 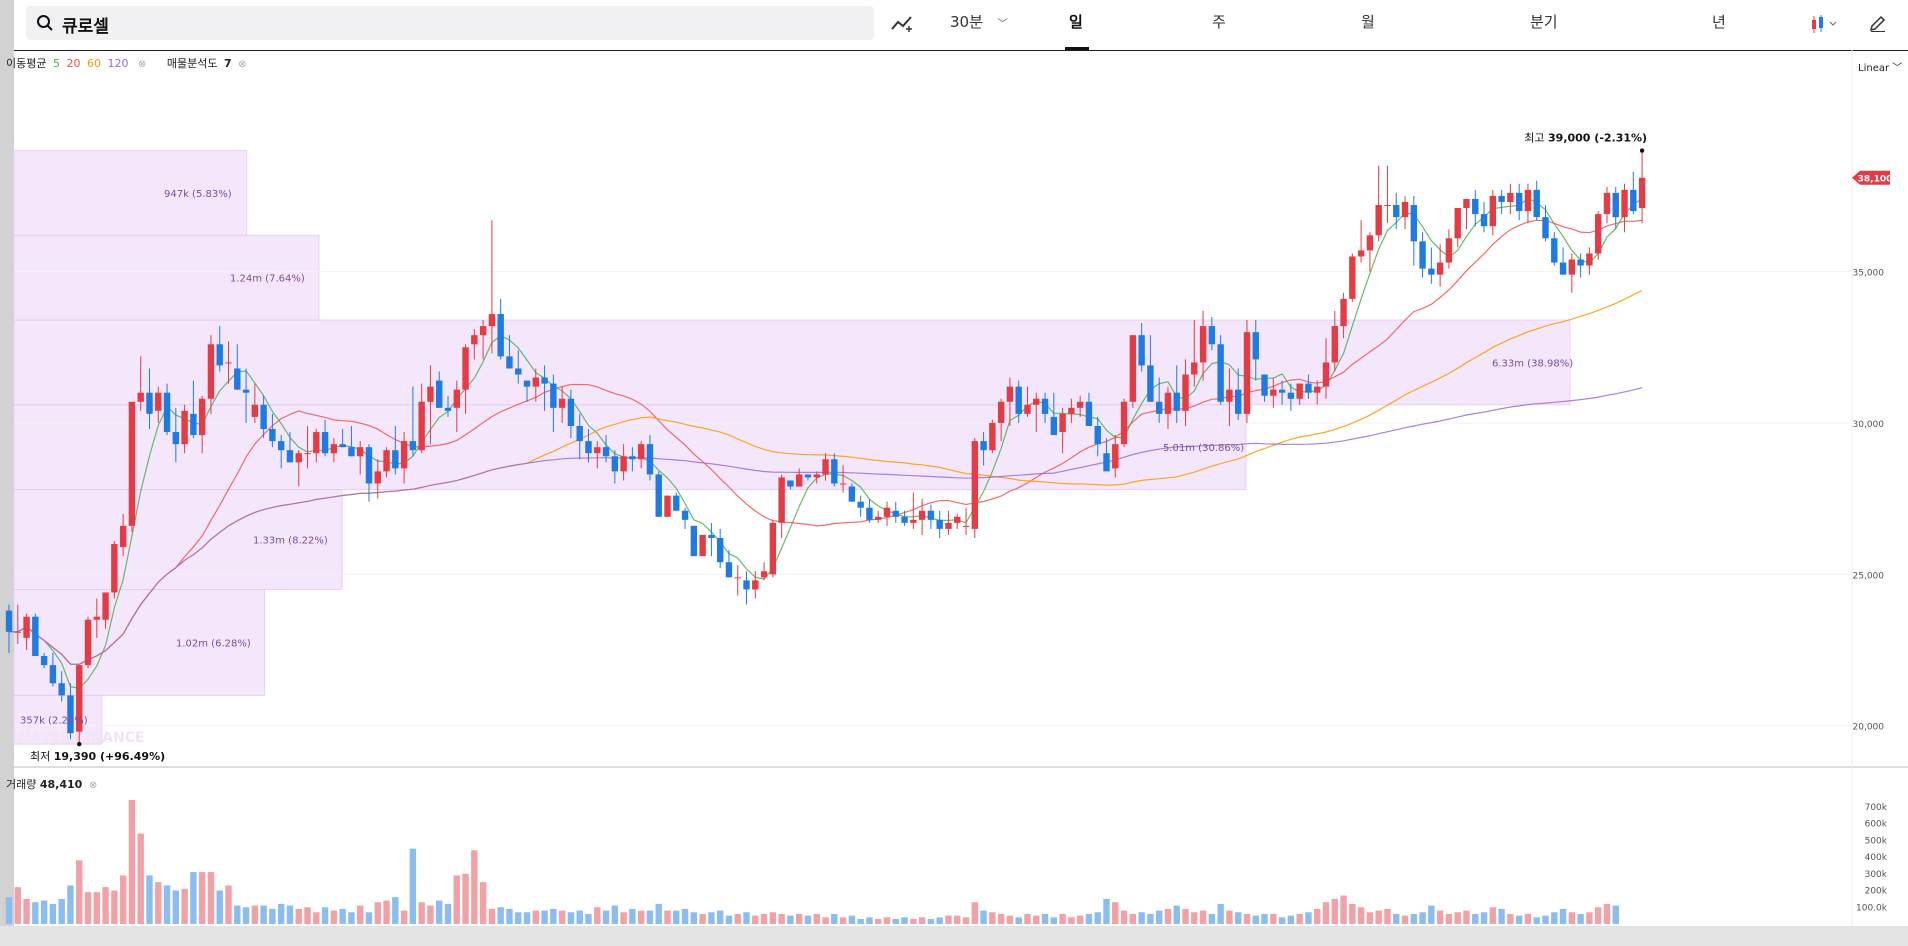 I want to click on edit-icon, so click(x=1878, y=23).